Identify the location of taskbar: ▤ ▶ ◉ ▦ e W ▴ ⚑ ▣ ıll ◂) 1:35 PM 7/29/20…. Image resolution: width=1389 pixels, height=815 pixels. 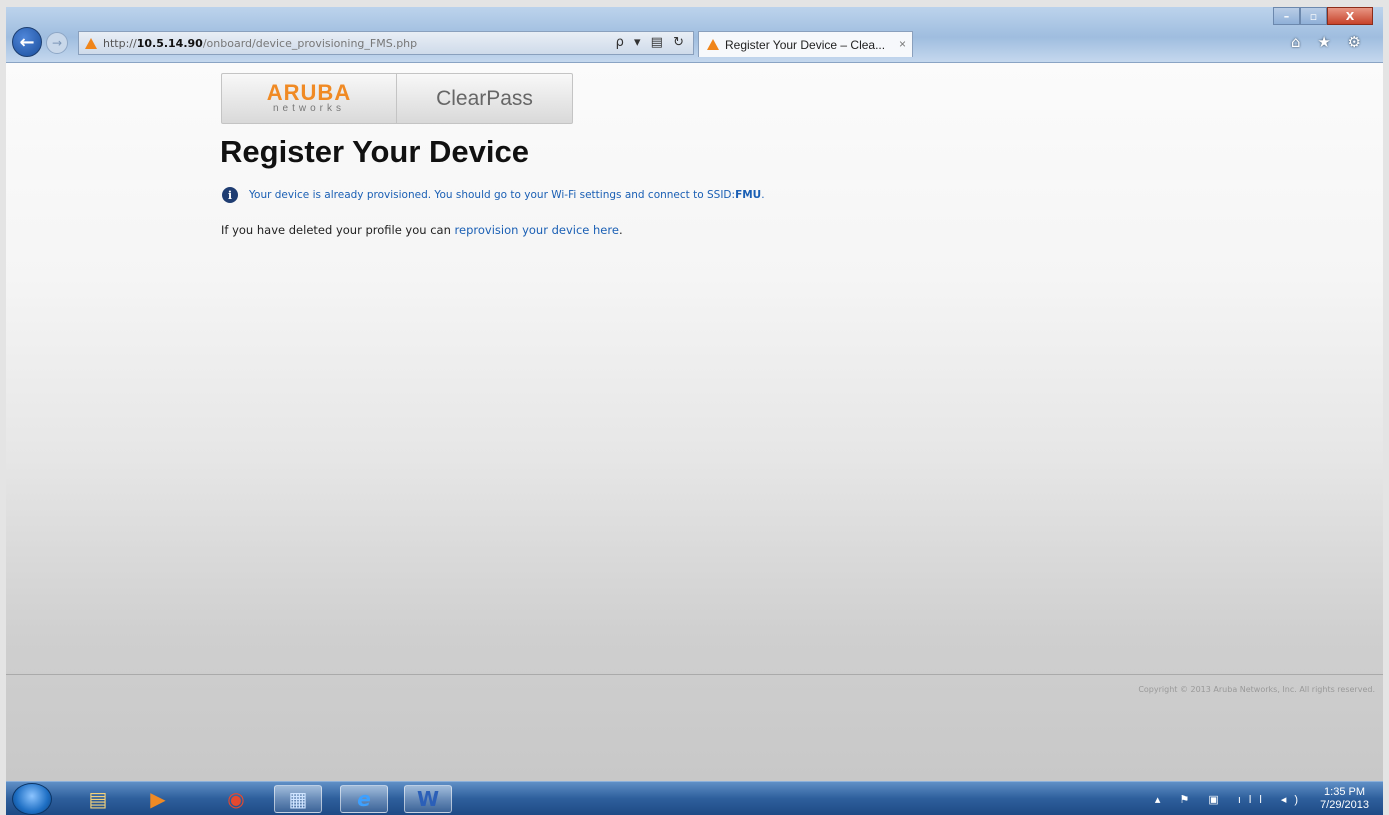
(694, 798).